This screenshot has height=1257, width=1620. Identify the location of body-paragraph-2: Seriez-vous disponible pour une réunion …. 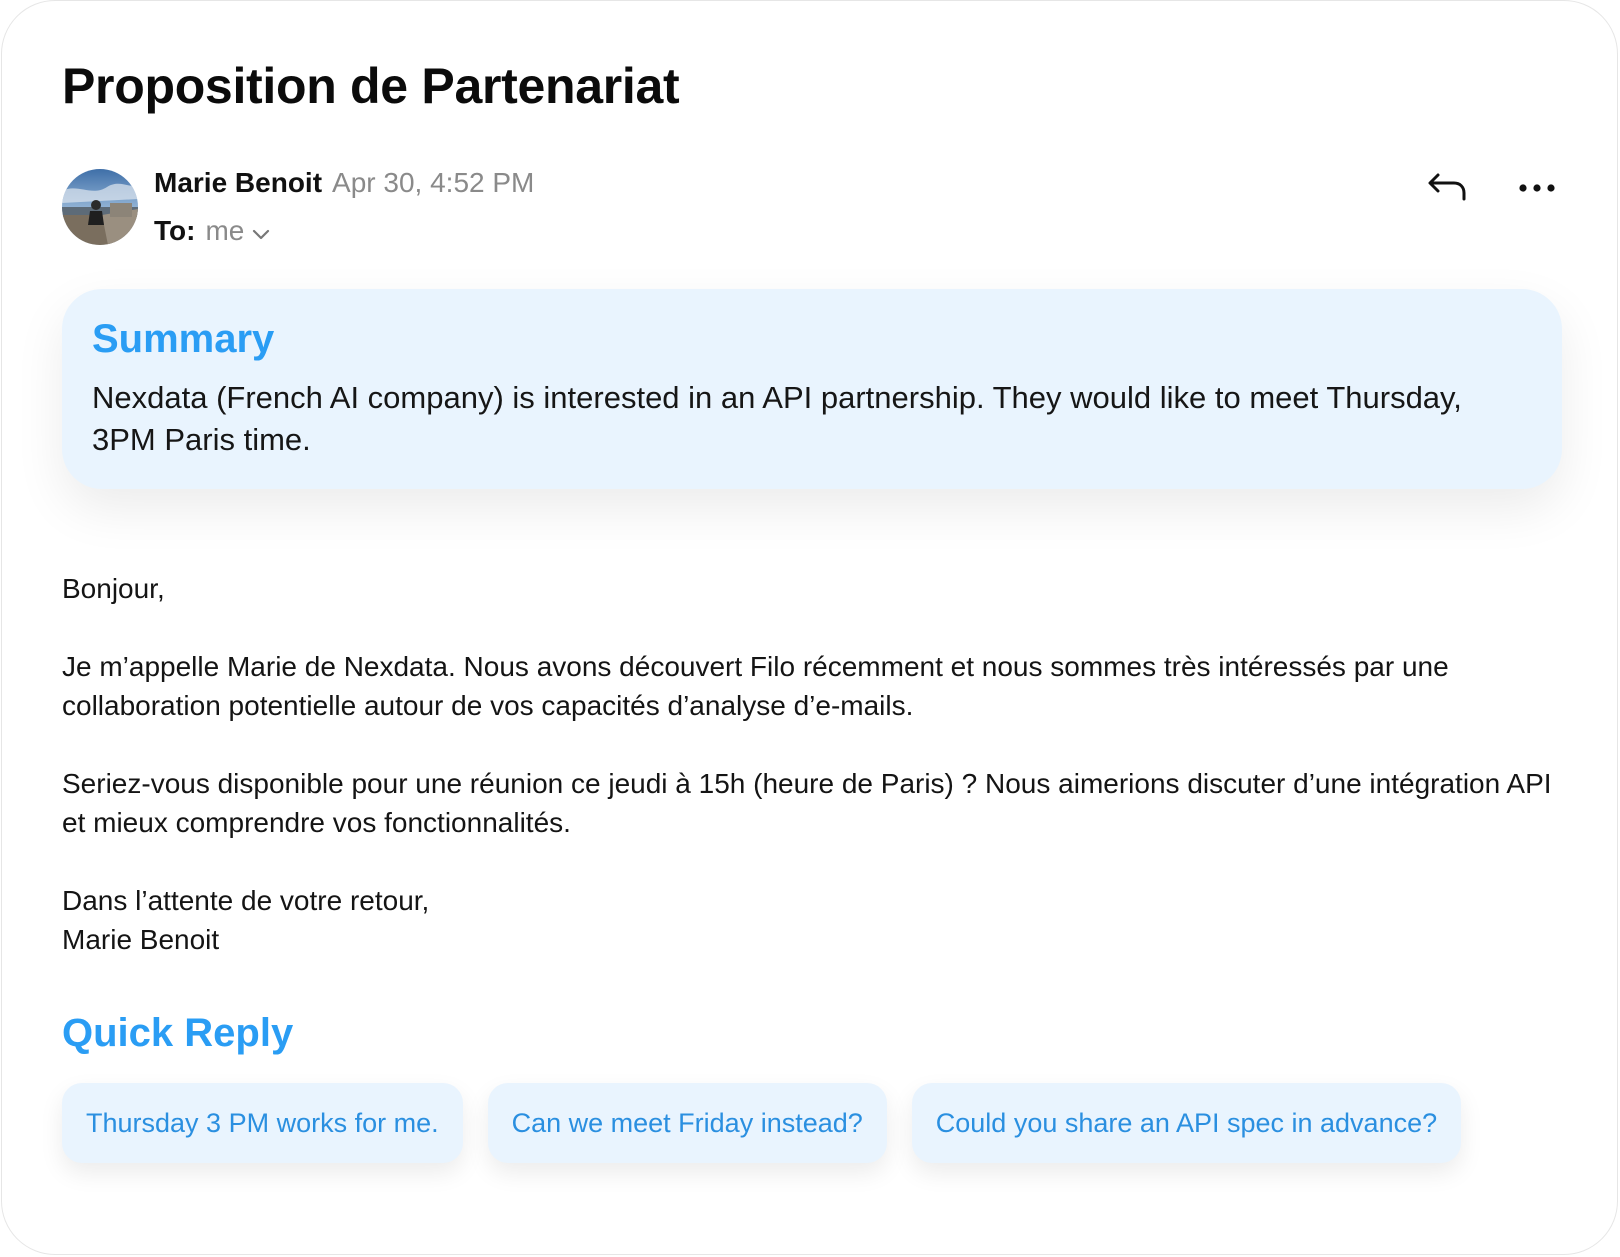
(807, 803).